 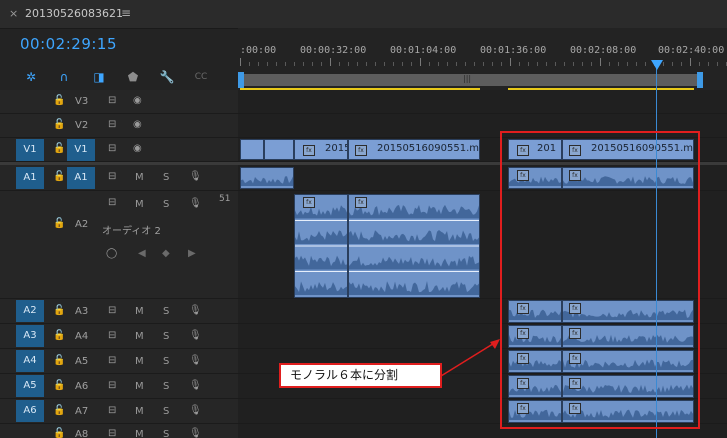 What do you see at coordinates (82, 336) in the screenshot?
I see `track-name: A4` at bounding box center [82, 336].